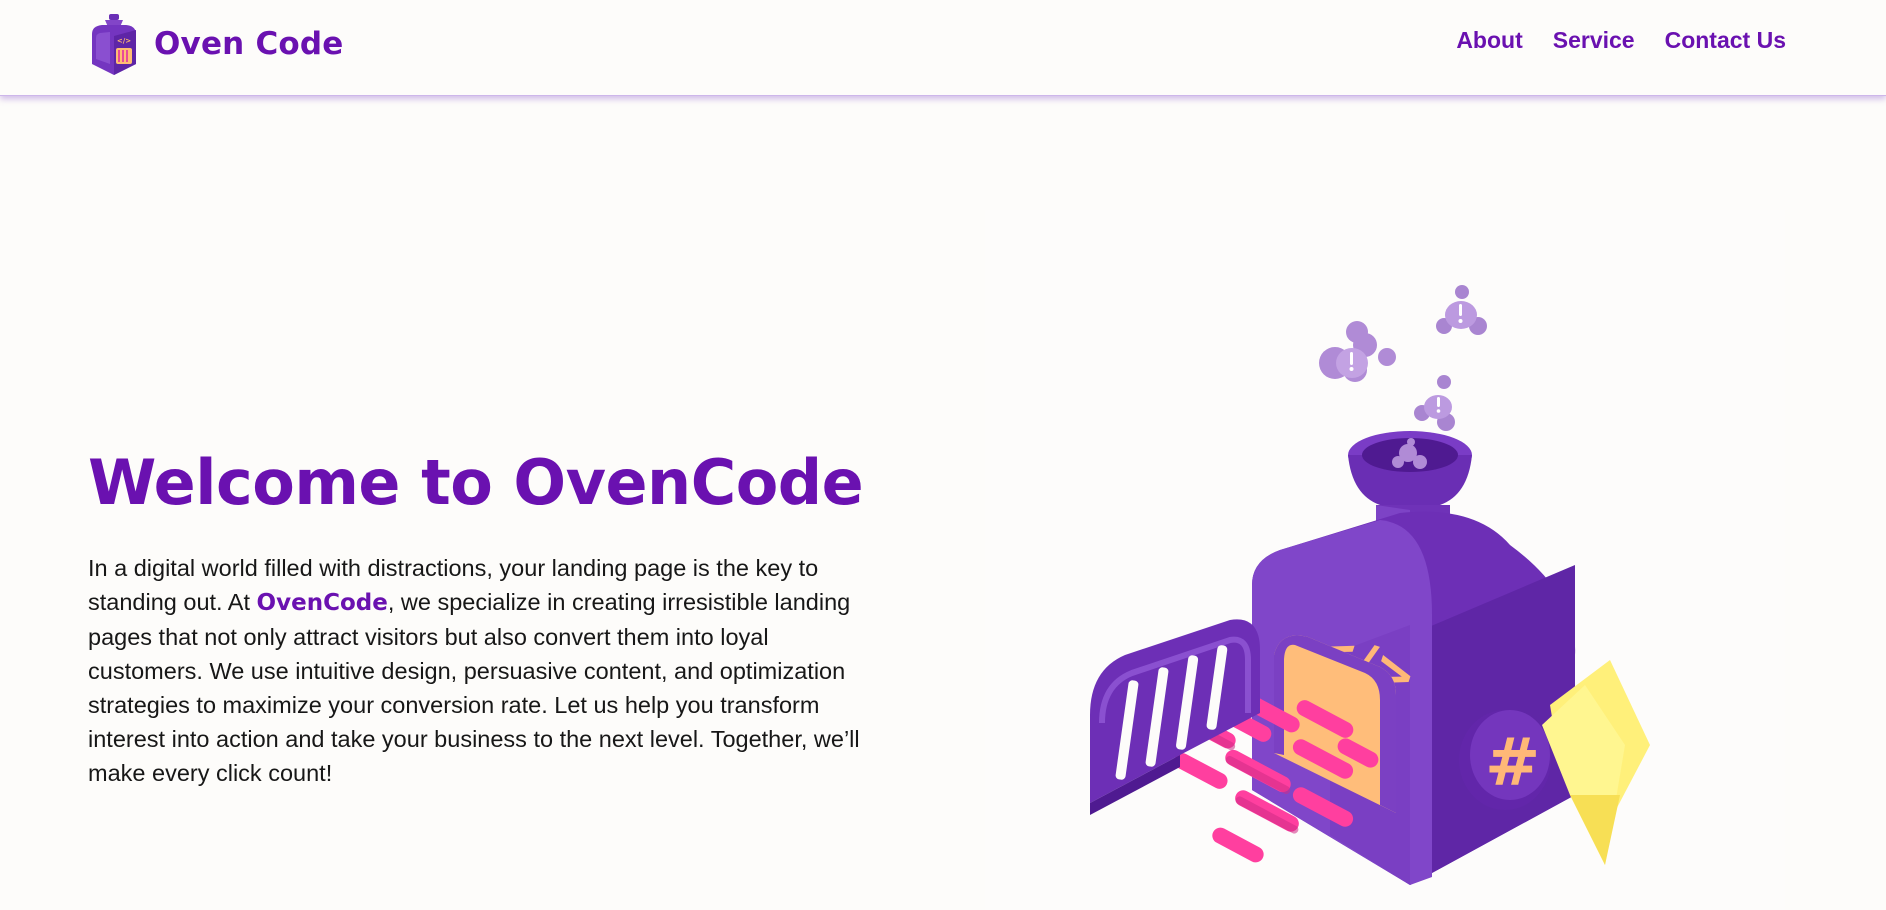 The width and height of the screenshot is (1886, 910). I want to click on brand-logo-link: </> Oven Code, so click(216, 44).